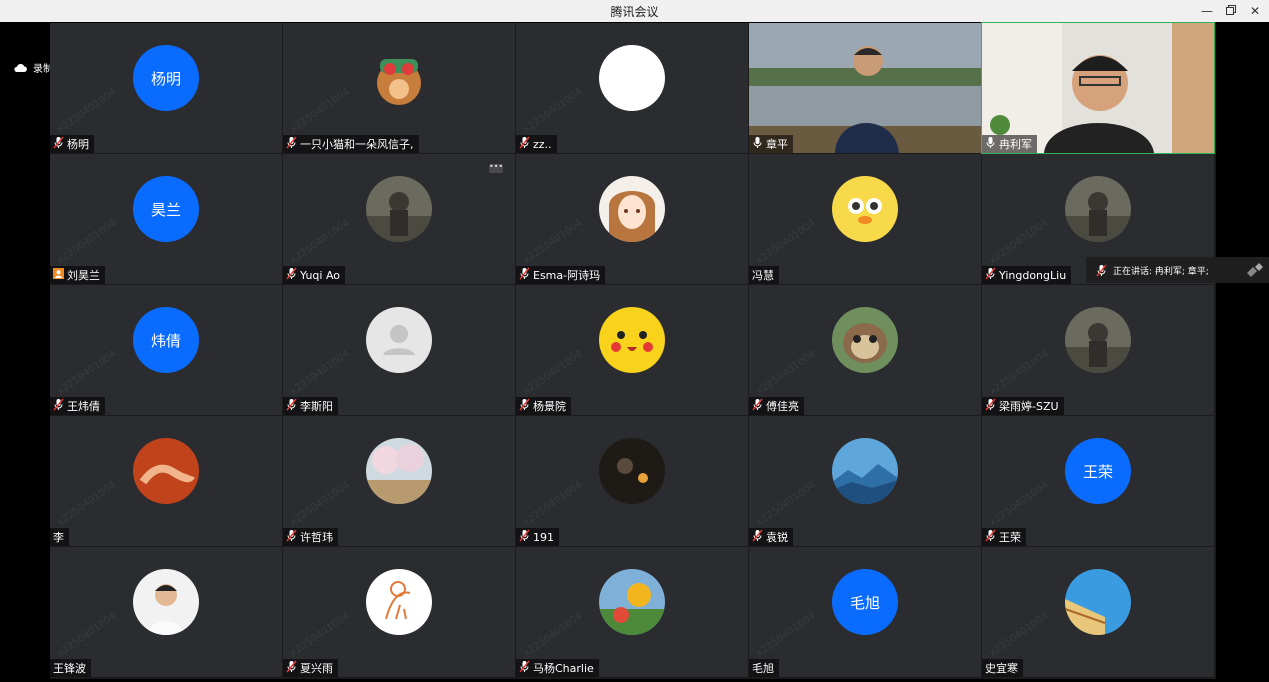  I want to click on participant-tile: x2250401004 杨景院, so click(632, 350).